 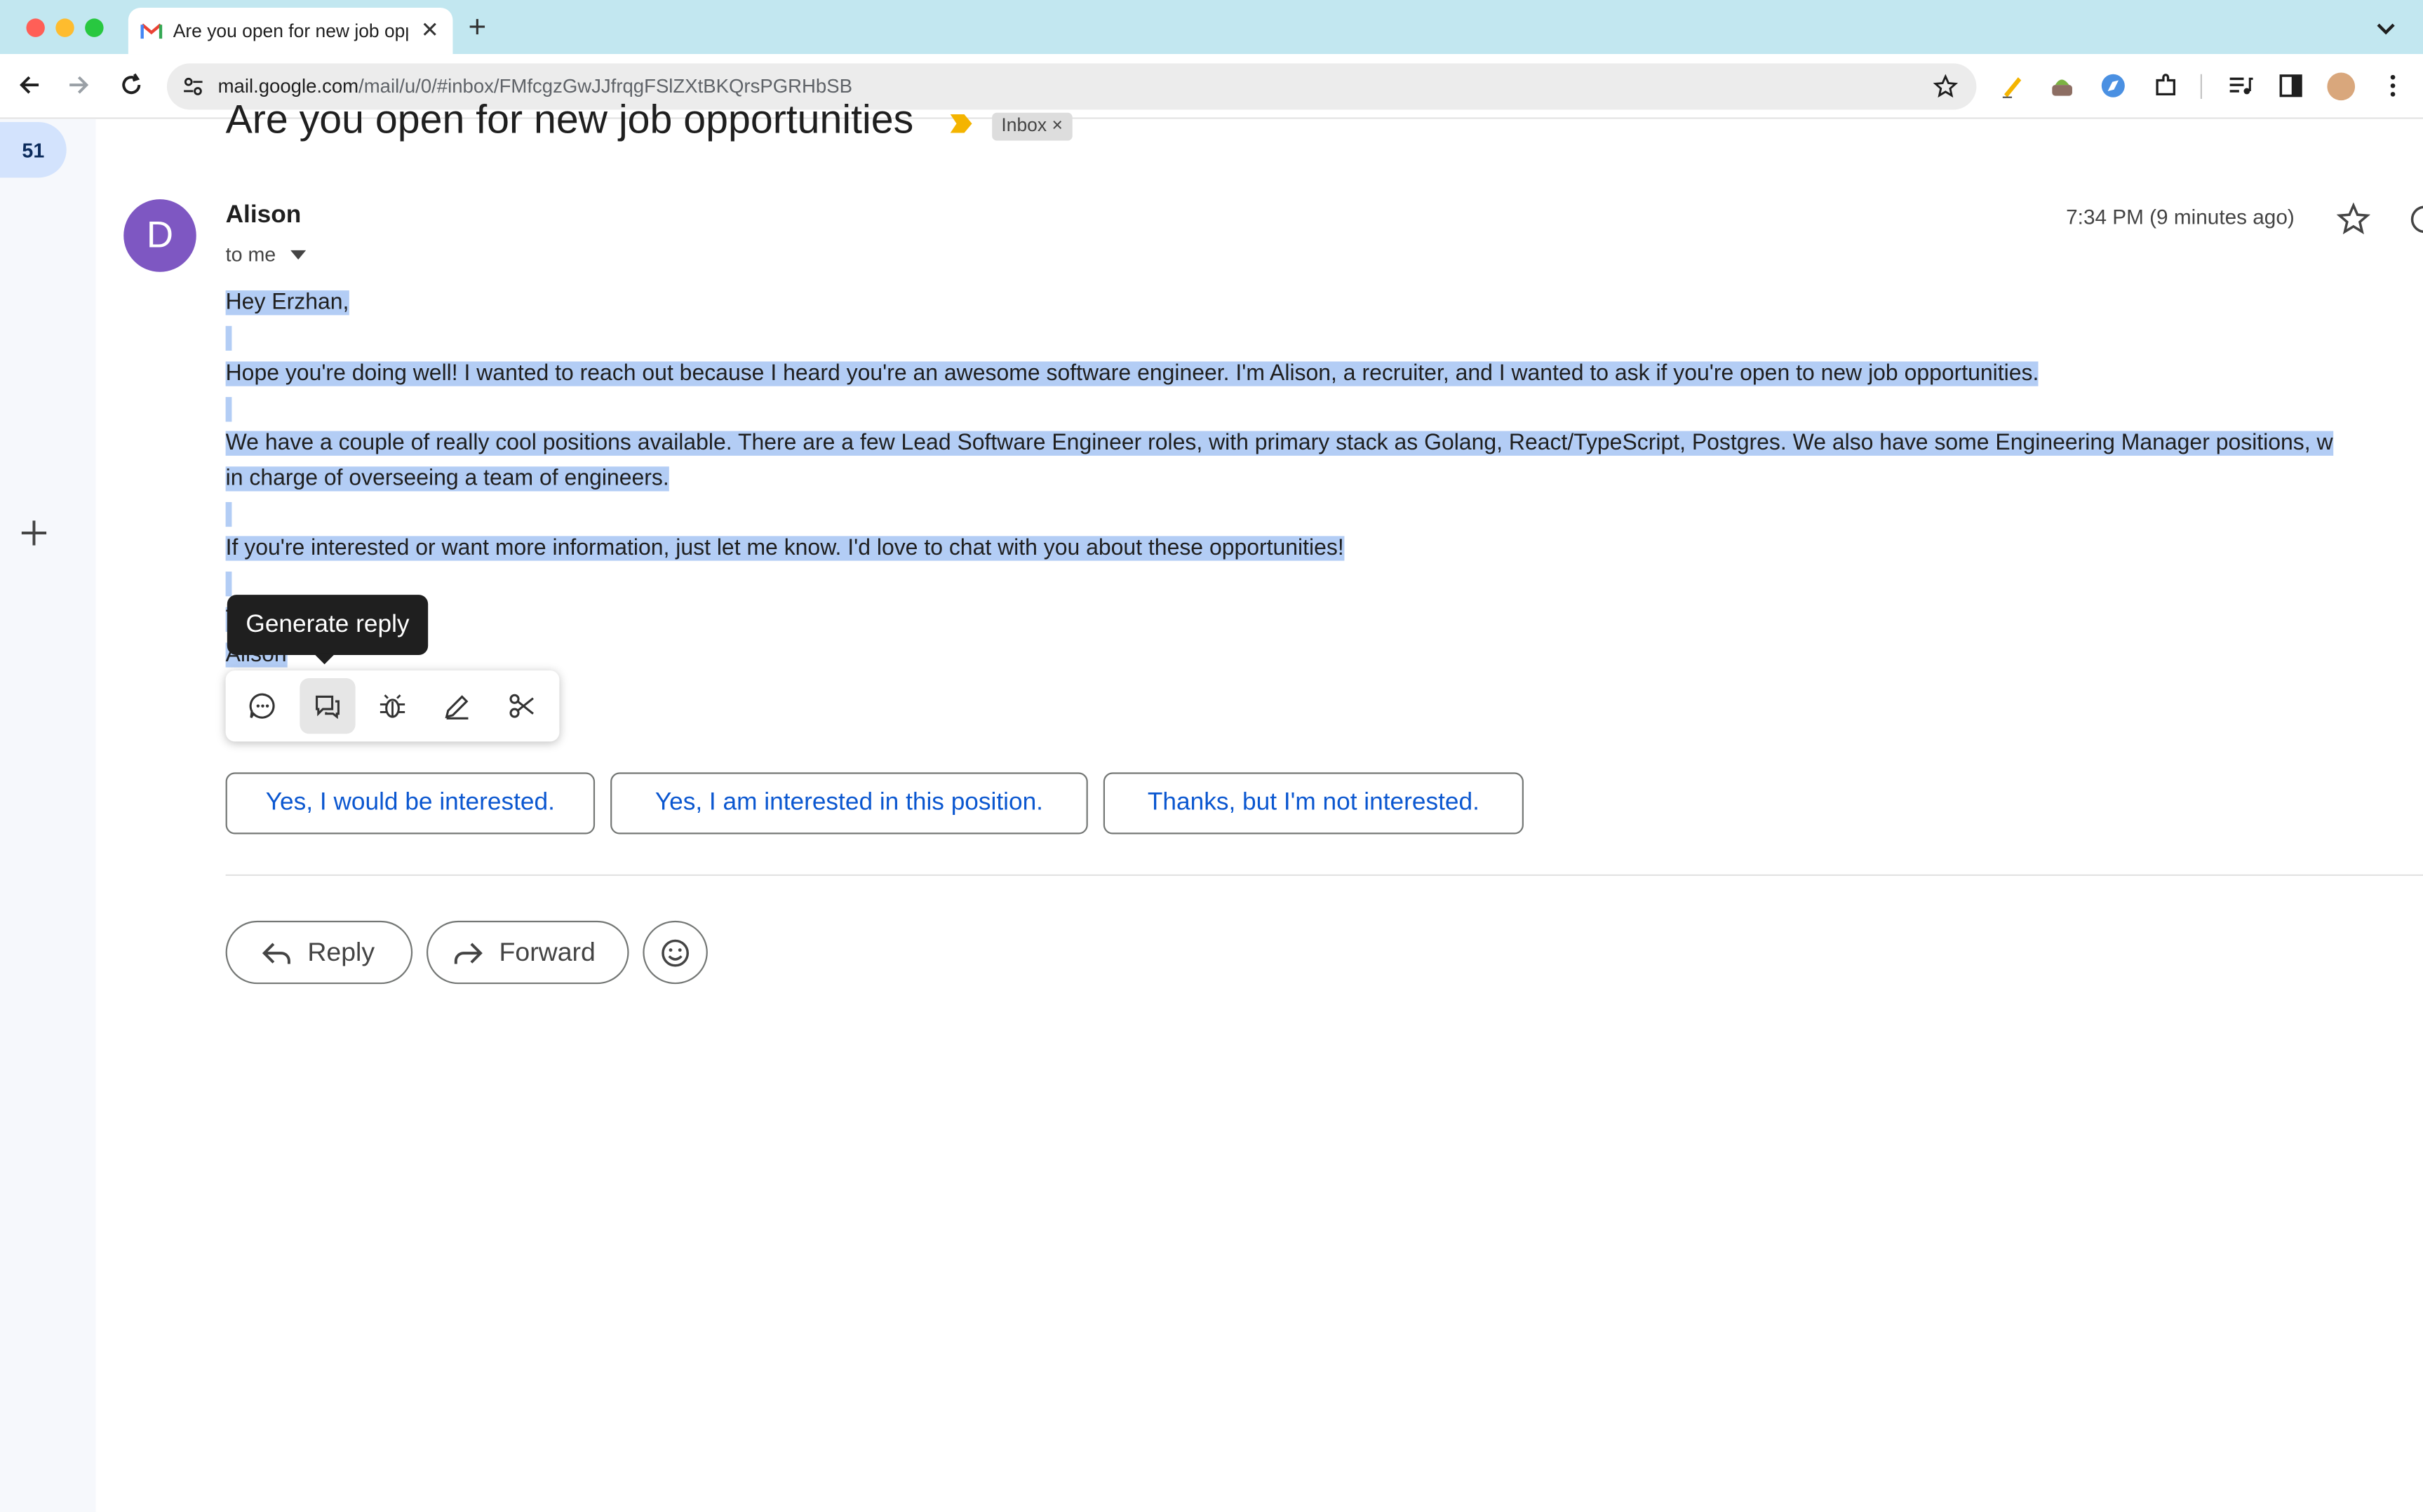 What do you see at coordinates (287, 303) in the screenshot?
I see `body-greeting: Hey Erzhan,` at bounding box center [287, 303].